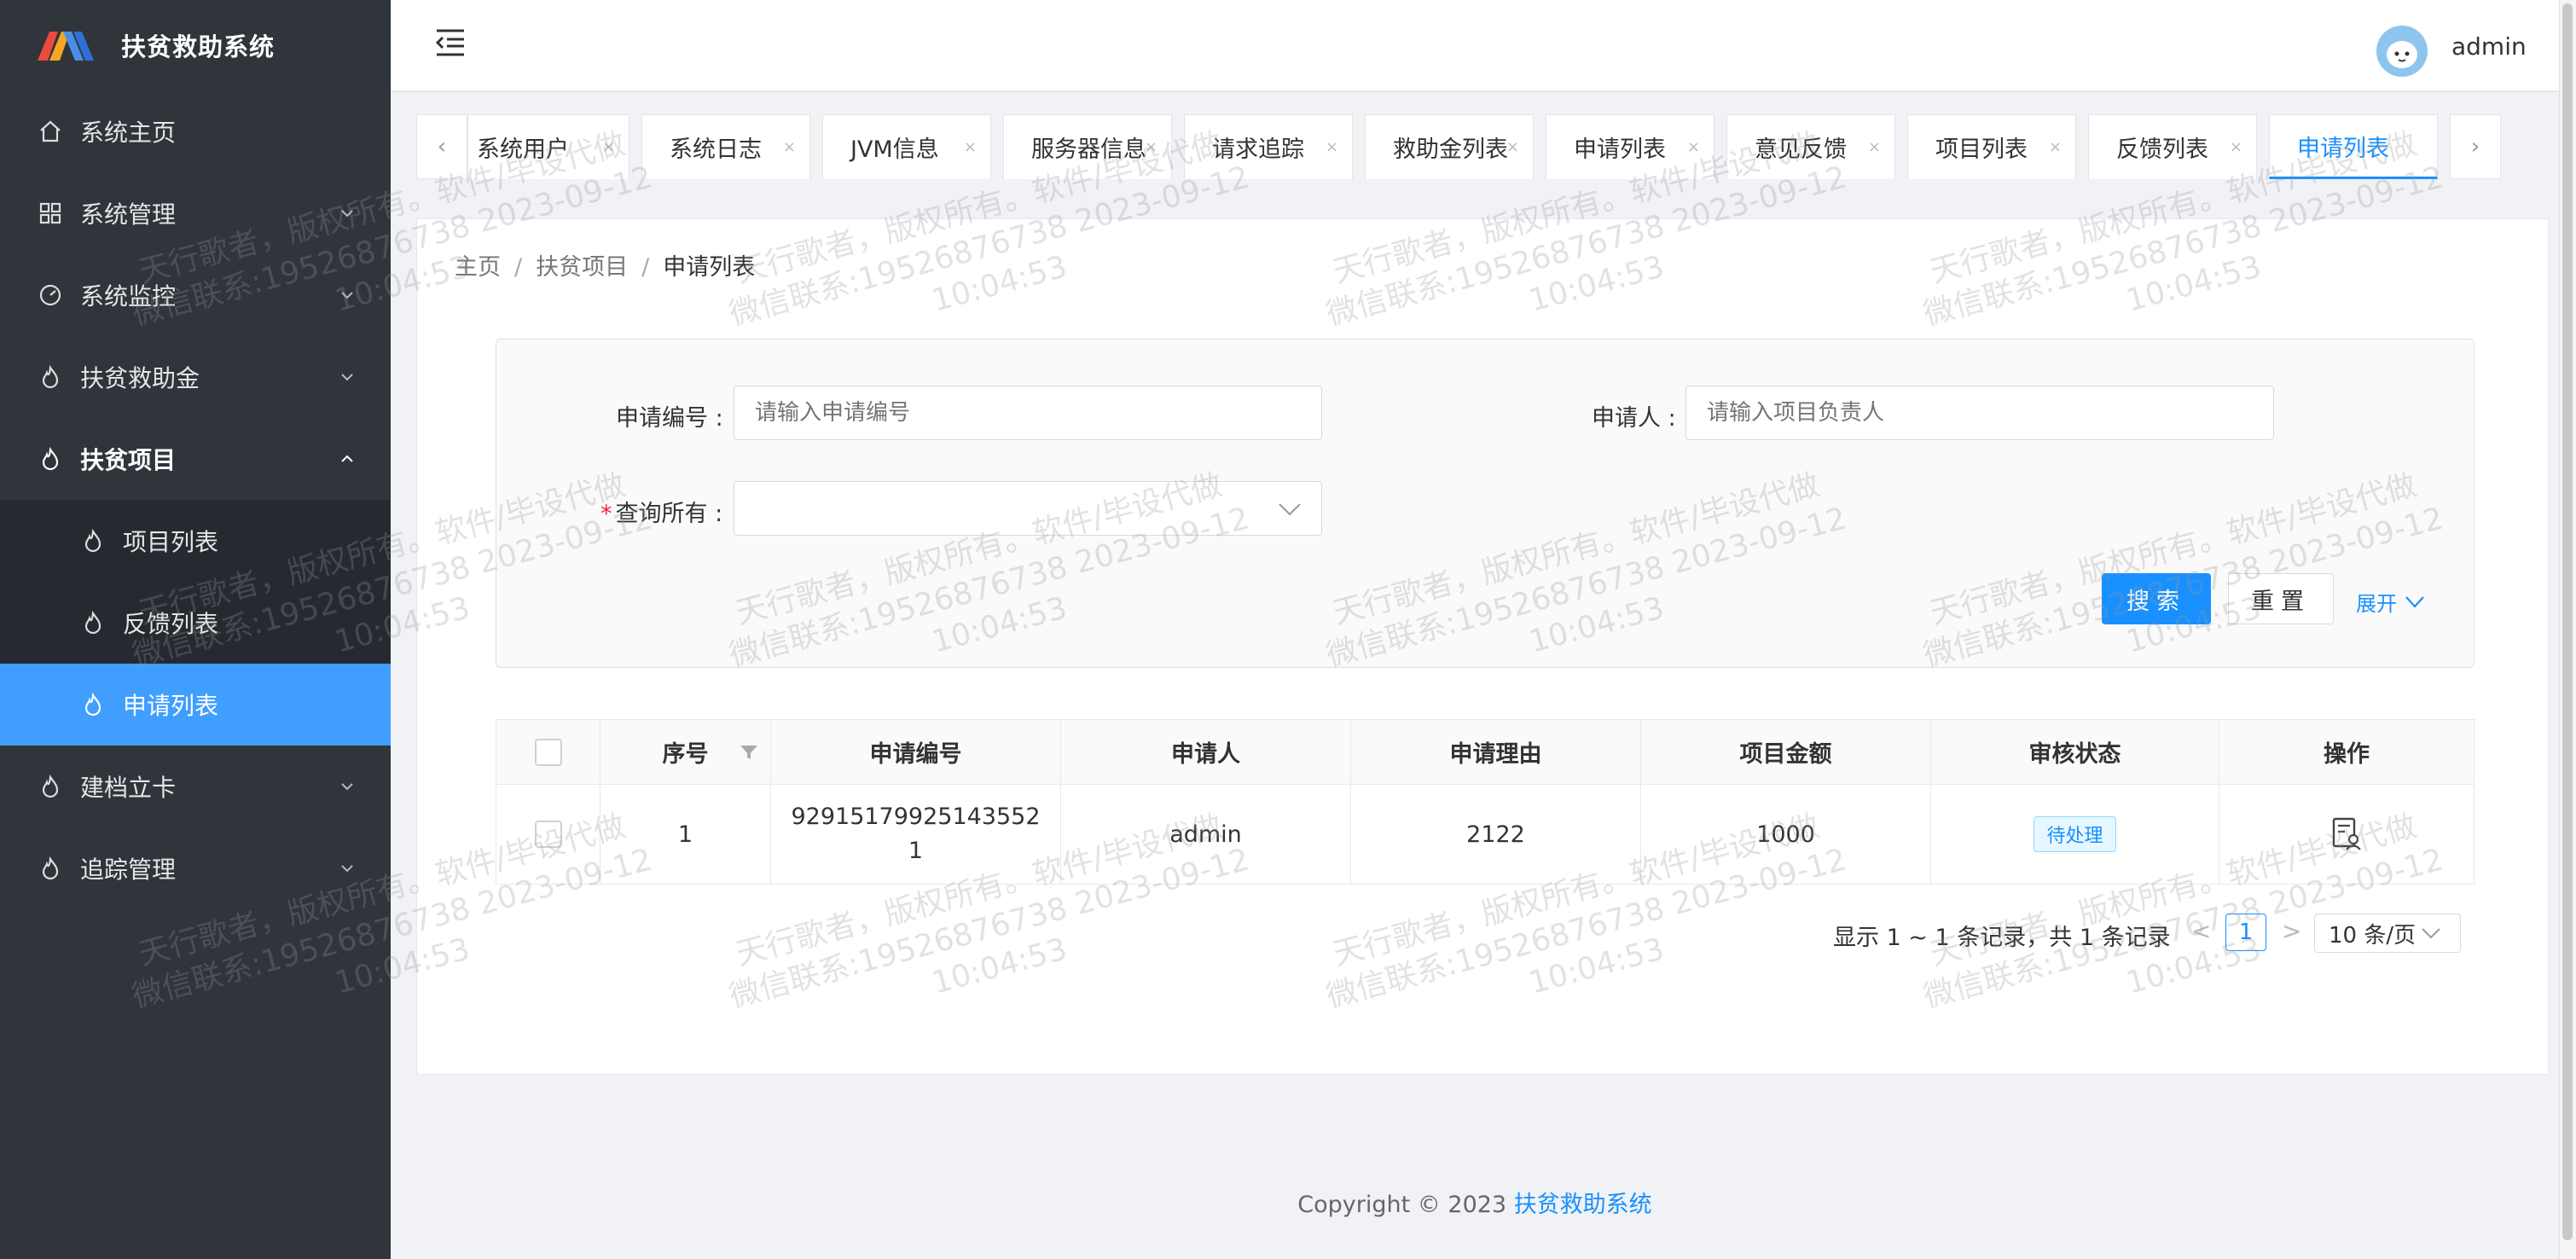  I want to click on tab-system-logs: 系统日志 ×, so click(725, 146).